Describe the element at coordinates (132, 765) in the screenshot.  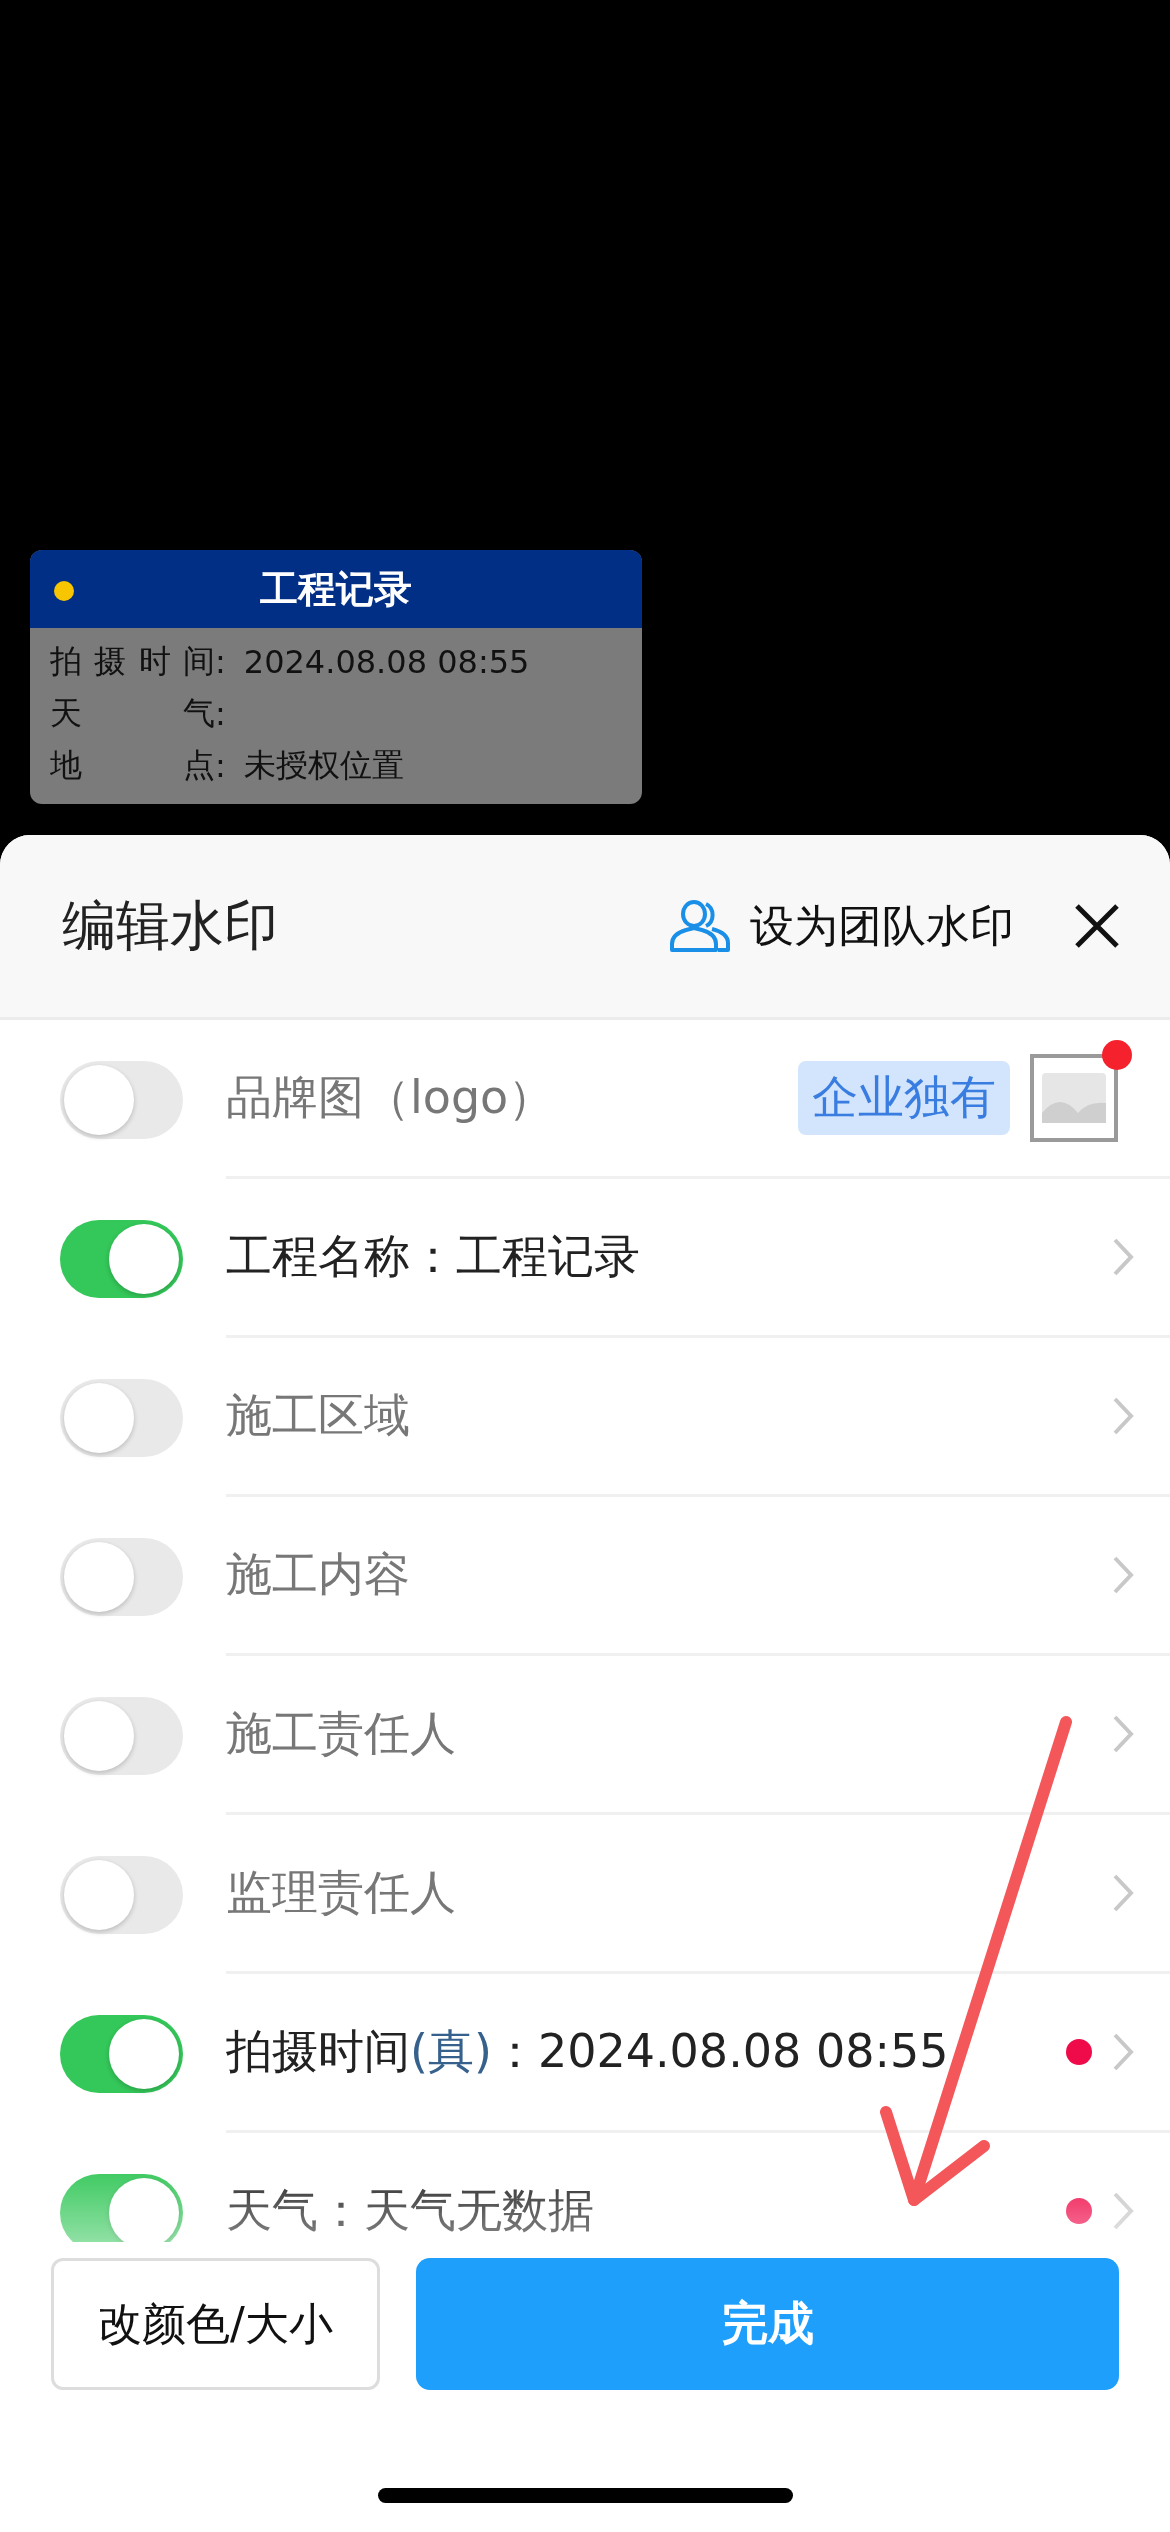
I see `watermark-label: 地点` at that location.